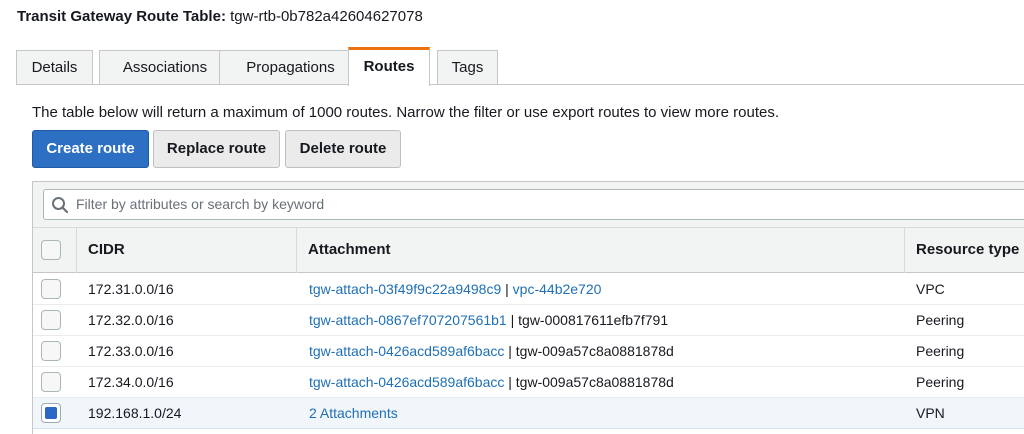 The image size is (1024, 434). Describe the element at coordinates (51, 413) in the screenshot. I see `row-checkbox-checked` at that location.